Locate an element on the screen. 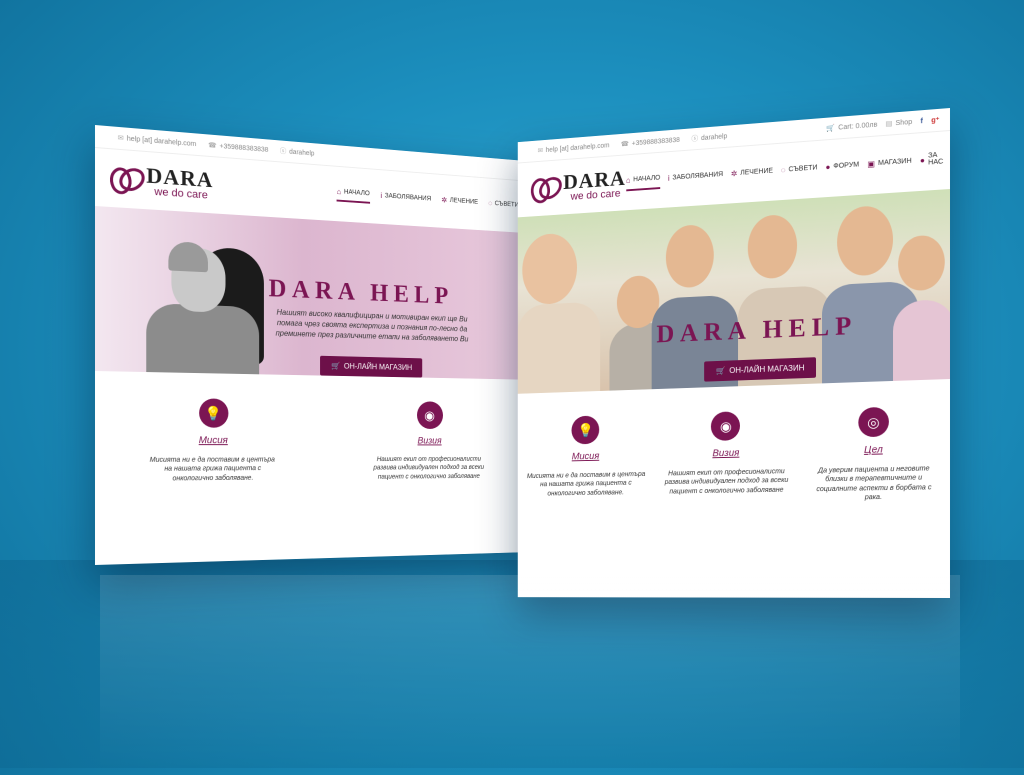  shop-link: ▤ Shop is located at coordinates (899, 123).